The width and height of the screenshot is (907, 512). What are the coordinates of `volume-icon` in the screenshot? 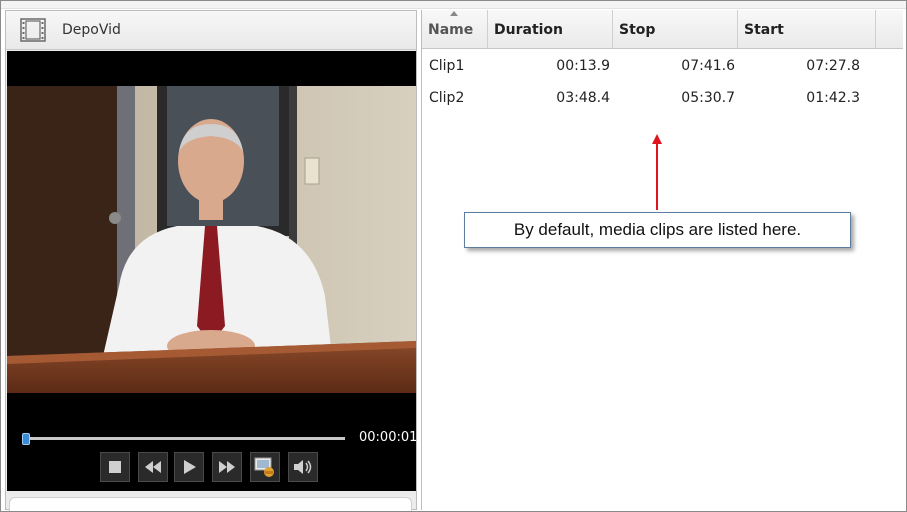 It's located at (303, 467).